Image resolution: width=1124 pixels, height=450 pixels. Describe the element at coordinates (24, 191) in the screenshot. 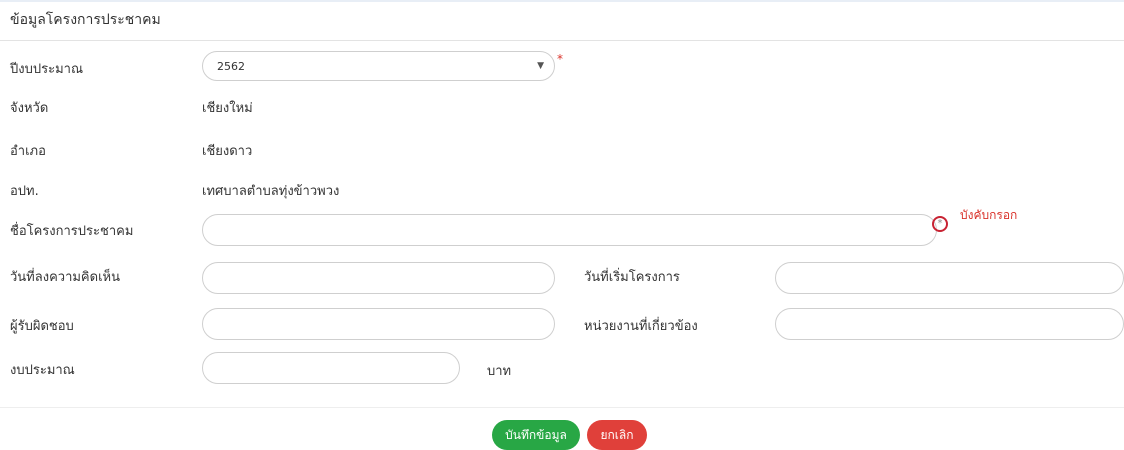

I see `local-org-label: อปท.` at that location.